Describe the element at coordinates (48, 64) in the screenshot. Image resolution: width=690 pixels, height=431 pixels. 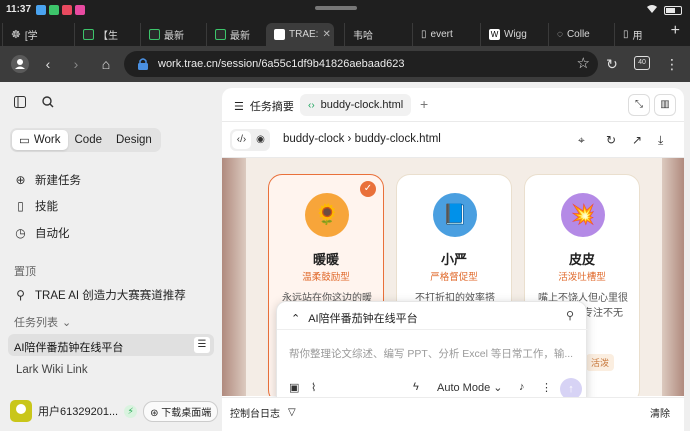
I see `back-icon: ‹` at that location.